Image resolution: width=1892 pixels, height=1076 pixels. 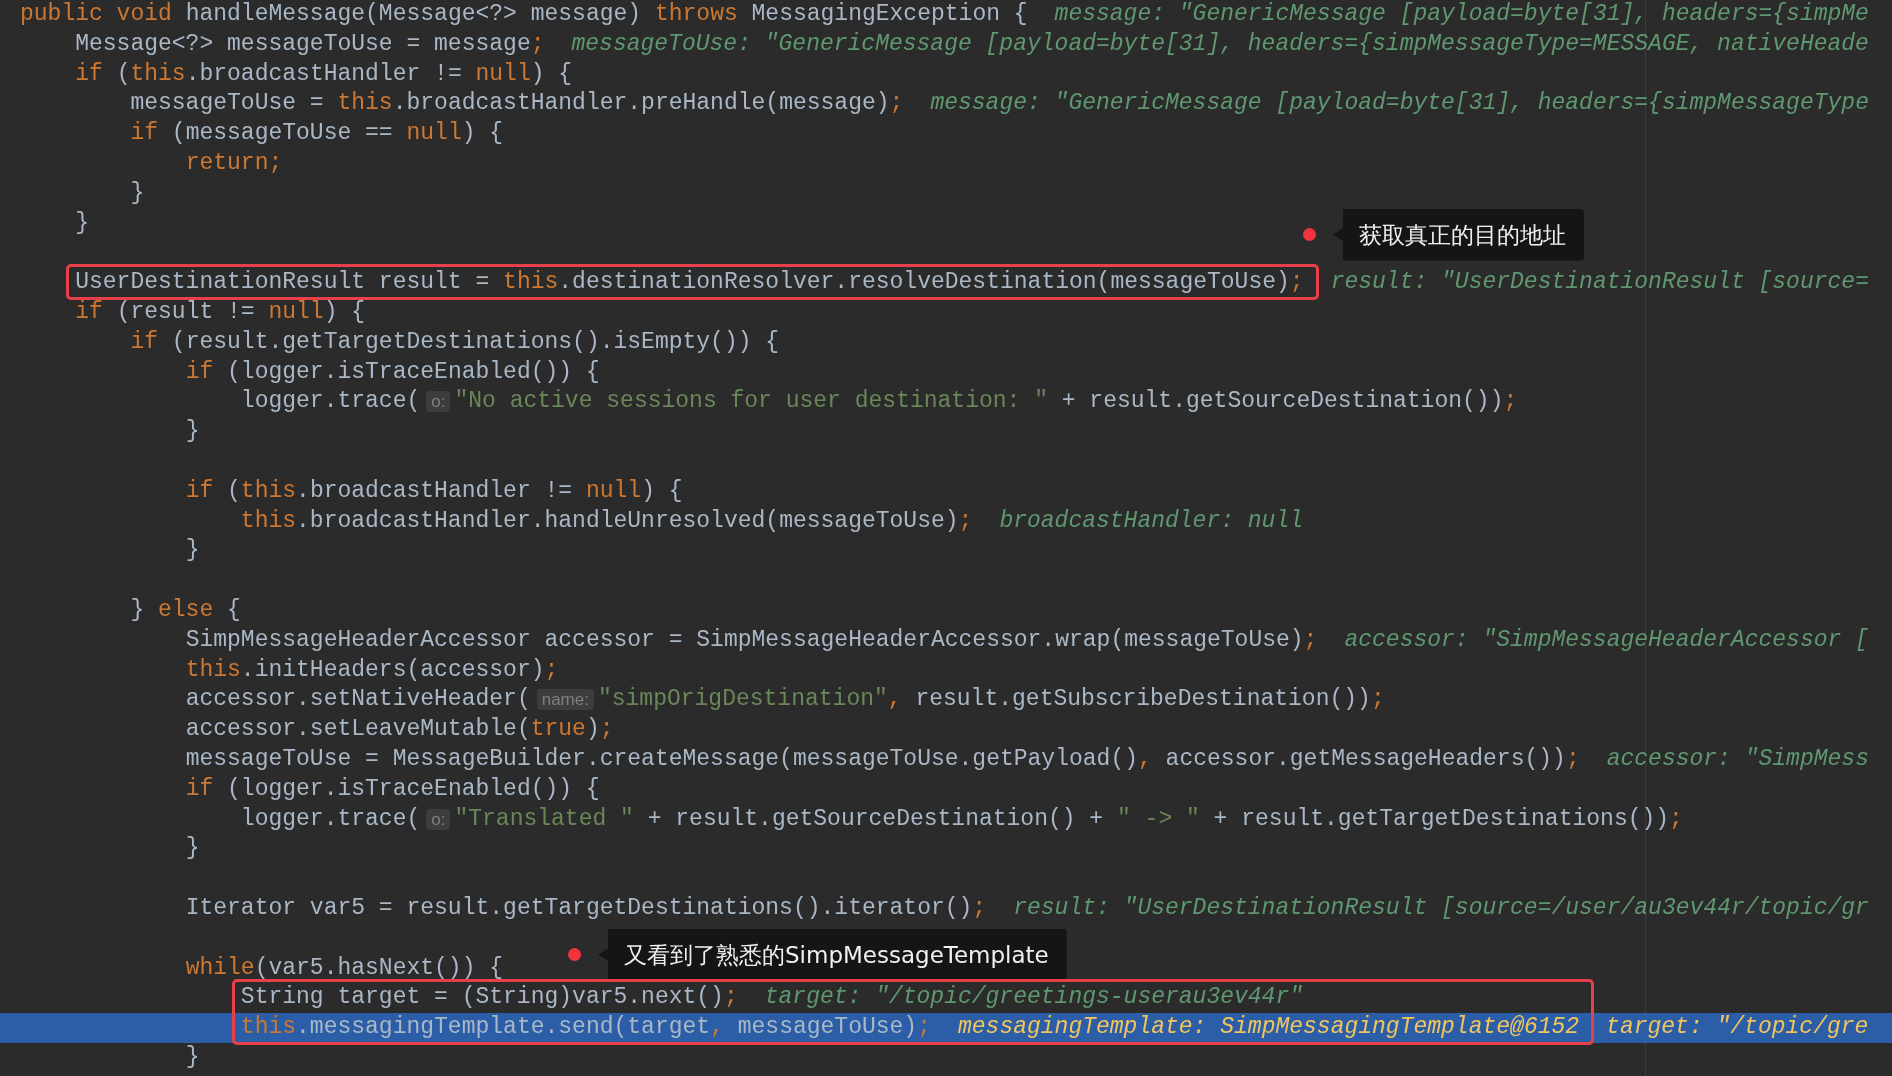 What do you see at coordinates (489, 997) in the screenshot?
I see `code-line: String target = (String)var5.next();` at bounding box center [489, 997].